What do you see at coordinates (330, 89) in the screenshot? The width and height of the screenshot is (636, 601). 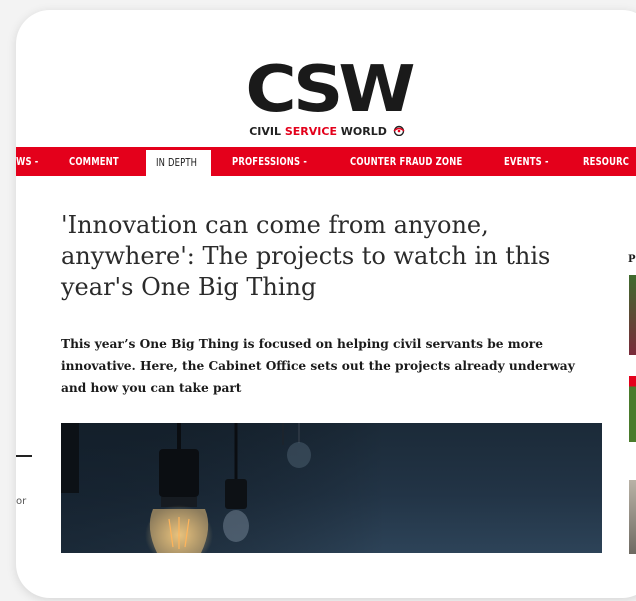 I see `logo-mark: CSW` at bounding box center [330, 89].